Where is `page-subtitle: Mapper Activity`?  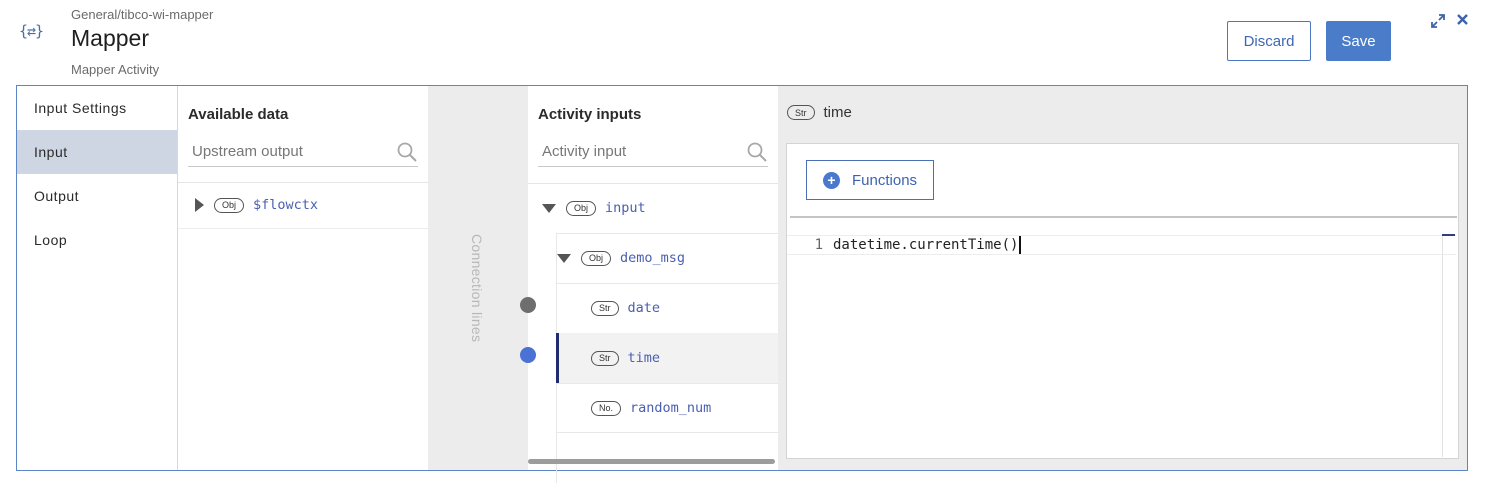 page-subtitle: Mapper Activity is located at coordinates (115, 69).